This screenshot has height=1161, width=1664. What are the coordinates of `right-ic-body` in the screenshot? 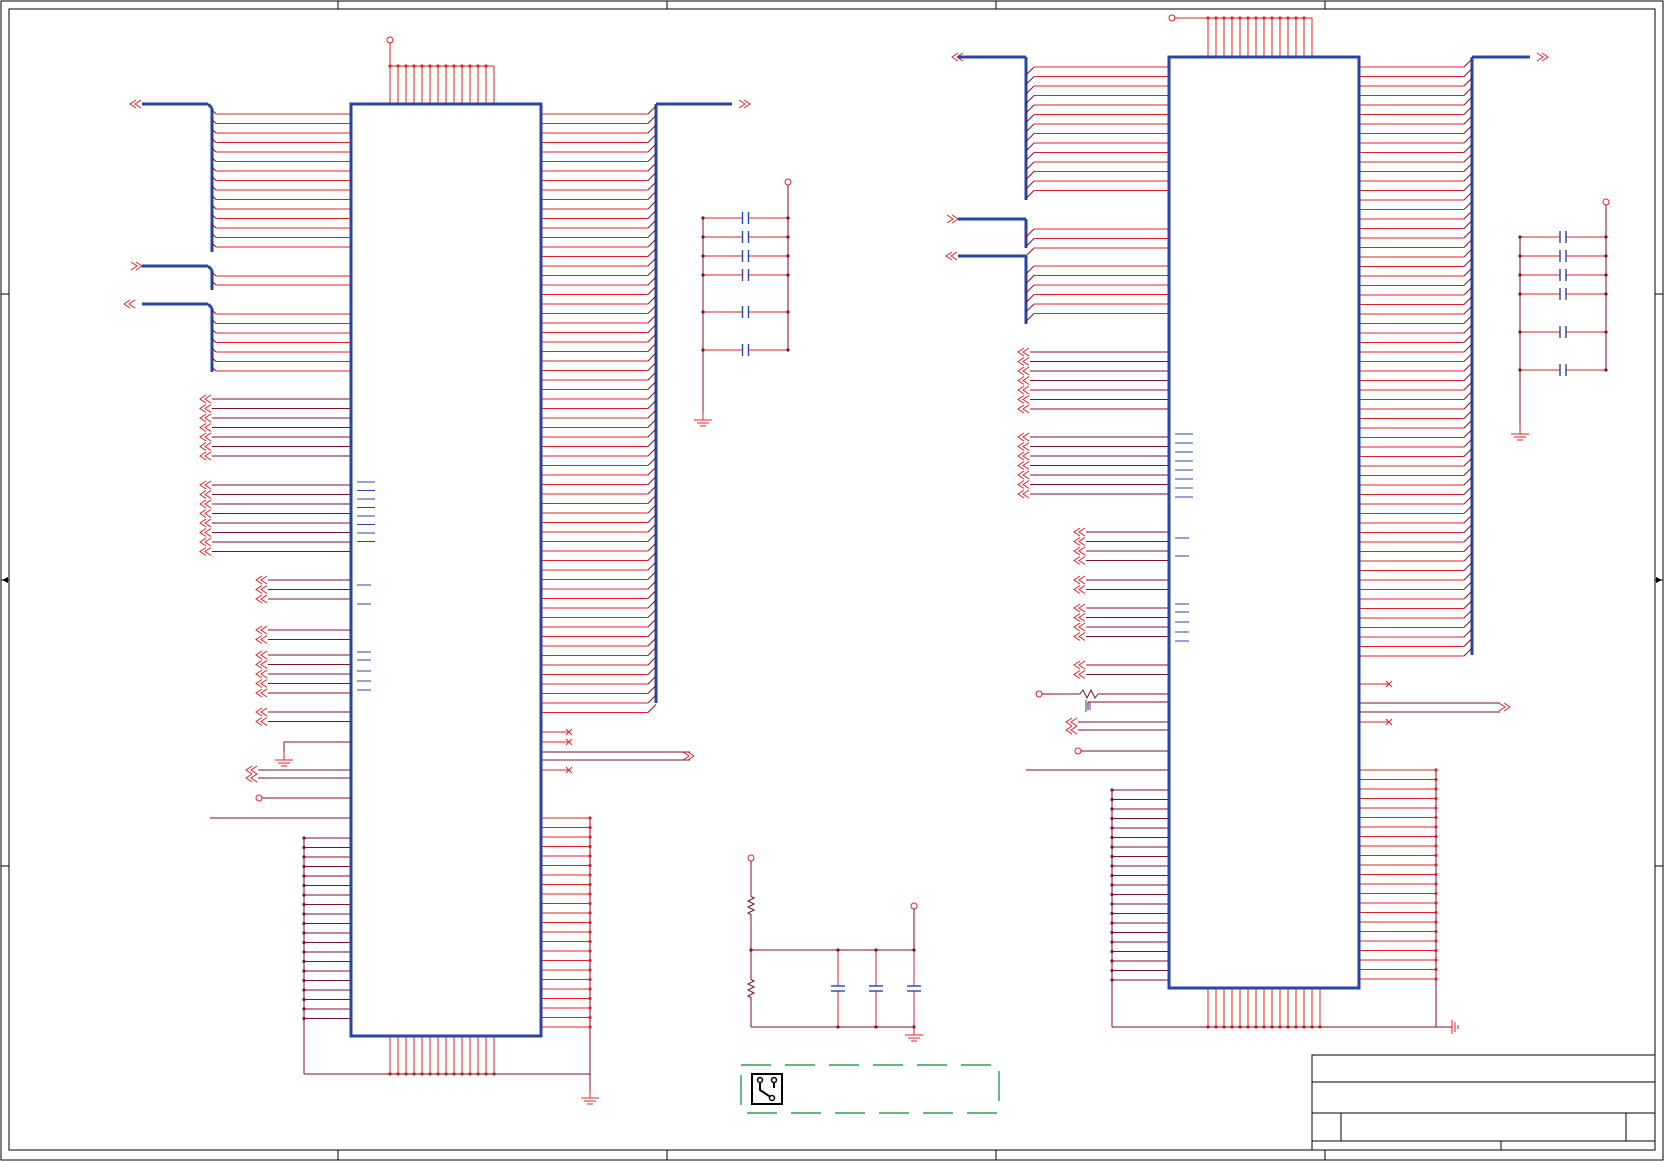 It's located at (1264, 522).